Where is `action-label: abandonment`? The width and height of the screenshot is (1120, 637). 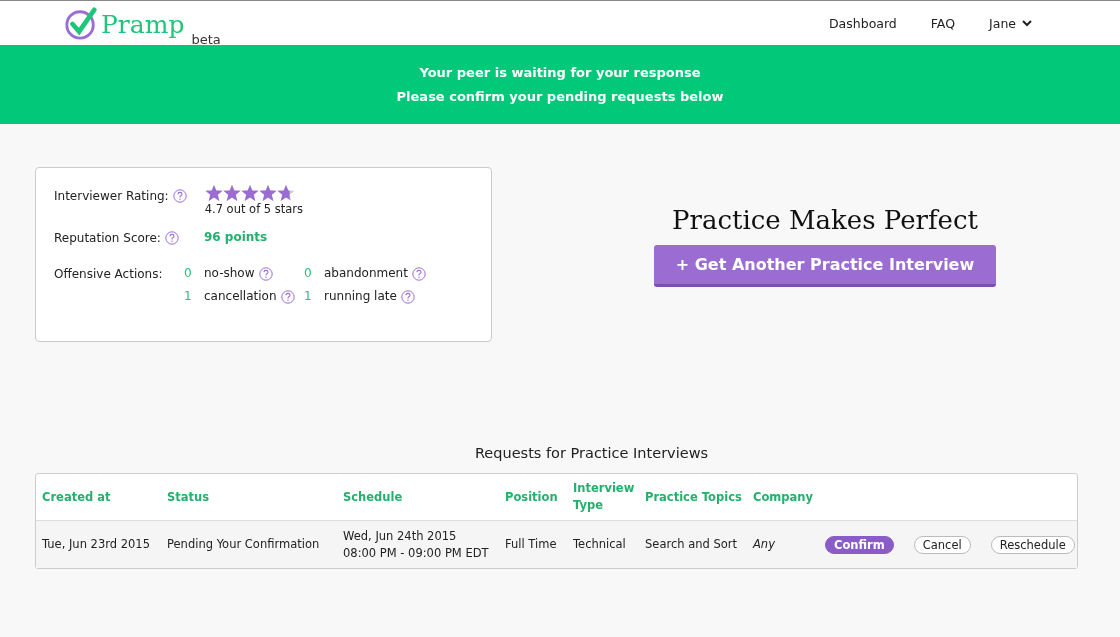 action-label: abandonment is located at coordinates (366, 273).